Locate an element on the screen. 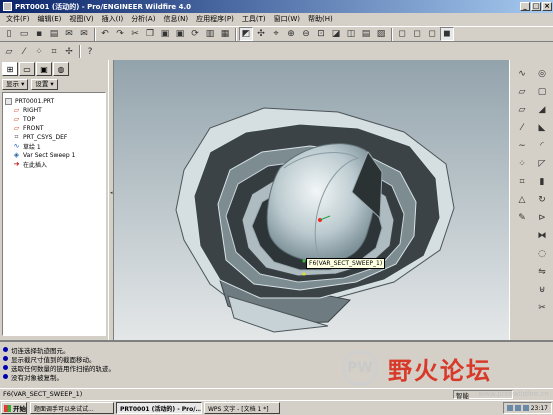  tree-item-insert-here: ➔ 在此插入 is located at coordinates (55, 165).